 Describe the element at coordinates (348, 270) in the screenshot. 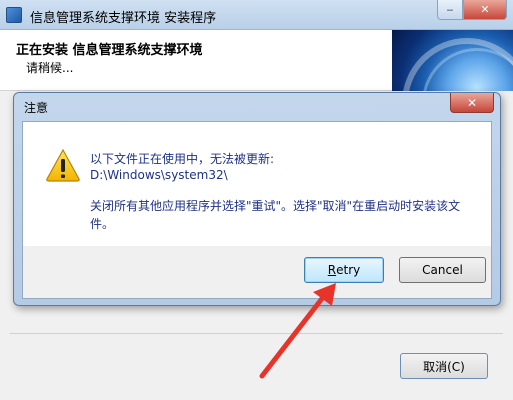

I see `retry-label-rest: etry` at that location.